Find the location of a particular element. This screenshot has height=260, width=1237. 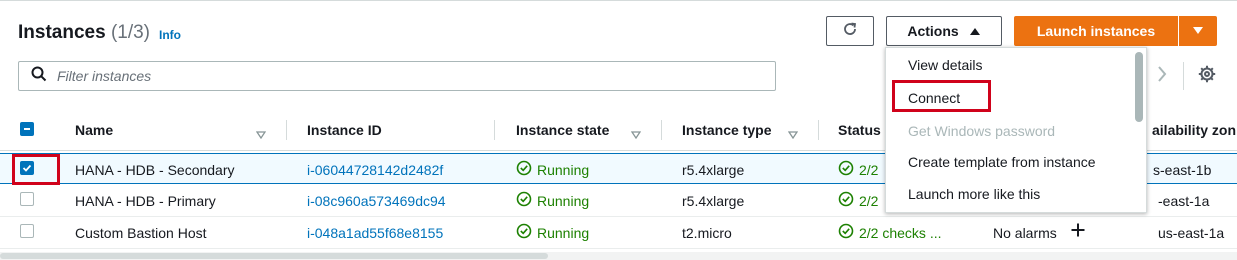

next-page-button is located at coordinates (1162, 76).